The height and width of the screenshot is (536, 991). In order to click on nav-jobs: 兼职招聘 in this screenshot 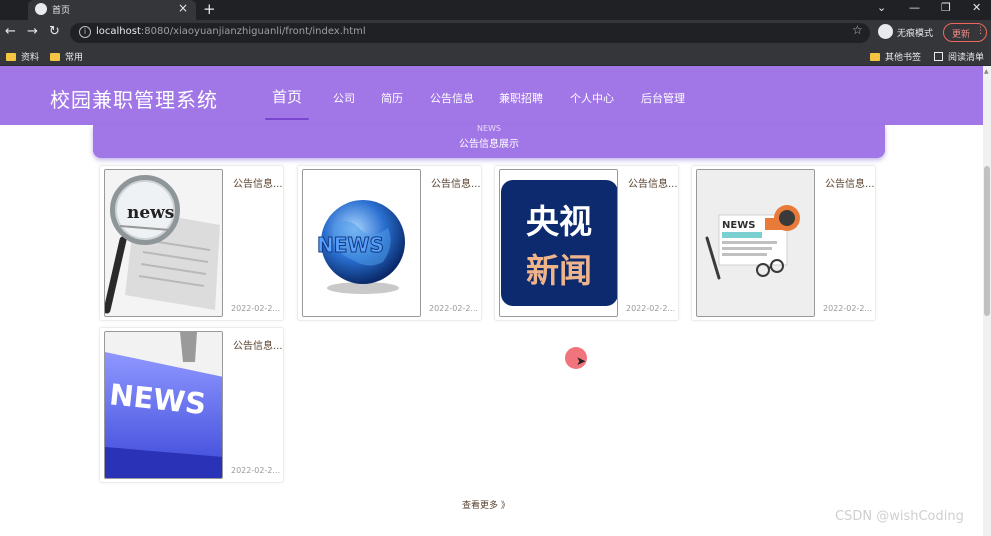, I will do `click(521, 98)`.